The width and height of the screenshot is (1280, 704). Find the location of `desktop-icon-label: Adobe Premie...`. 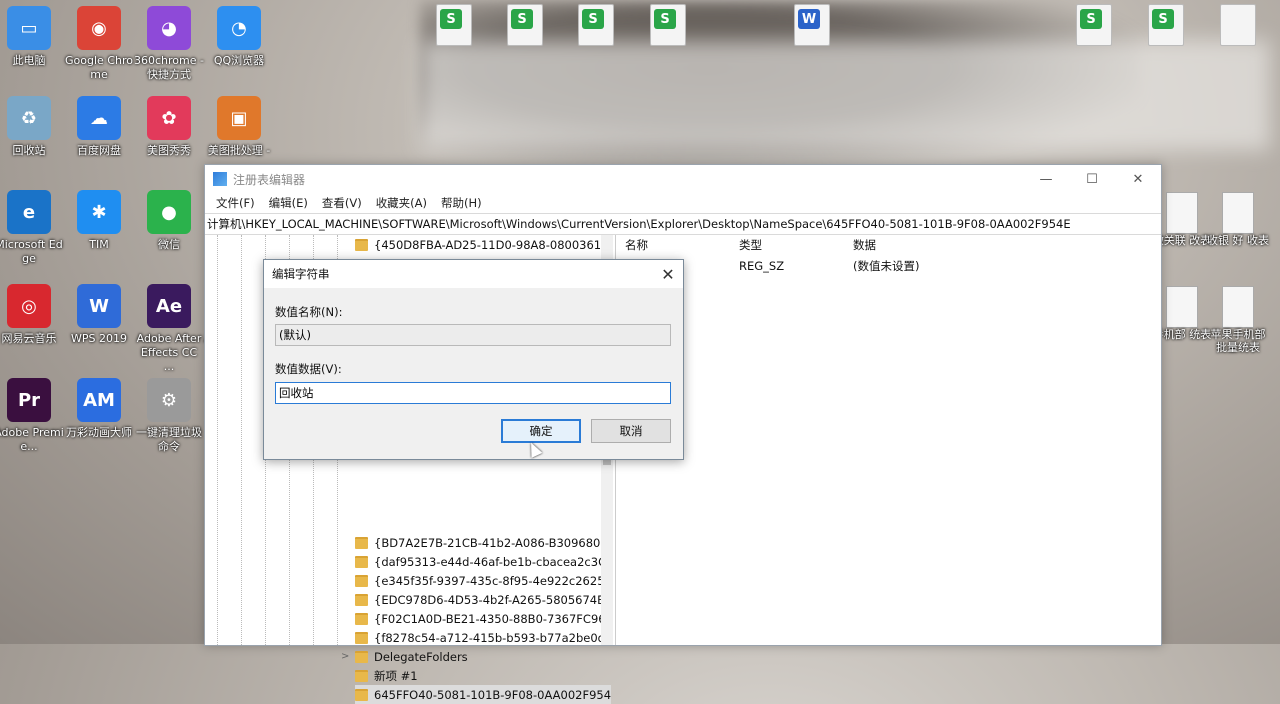

desktop-icon-label: Adobe Premie... is located at coordinates (32, 439).